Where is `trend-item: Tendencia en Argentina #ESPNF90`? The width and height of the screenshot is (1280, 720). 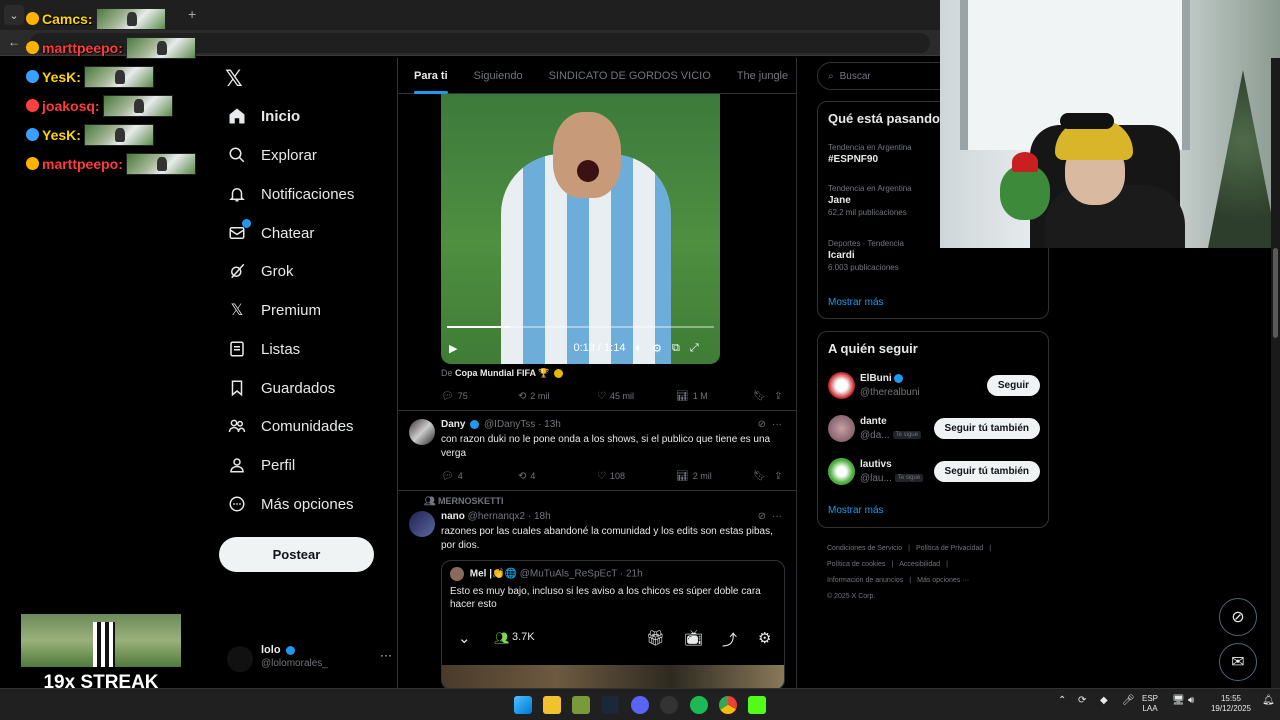 trend-item: Tendencia en Argentina #ESPNF90 is located at coordinates (870, 154).